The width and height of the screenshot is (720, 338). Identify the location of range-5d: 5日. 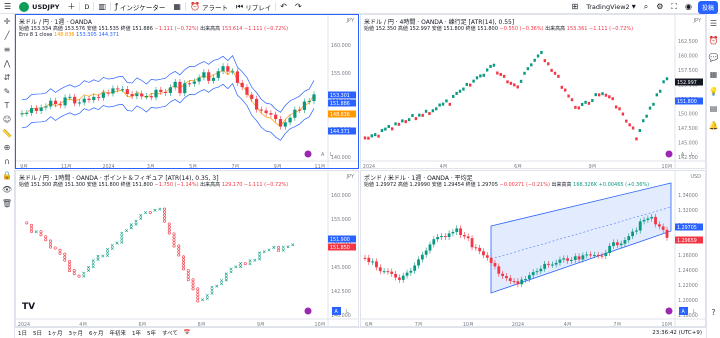
(37, 333).